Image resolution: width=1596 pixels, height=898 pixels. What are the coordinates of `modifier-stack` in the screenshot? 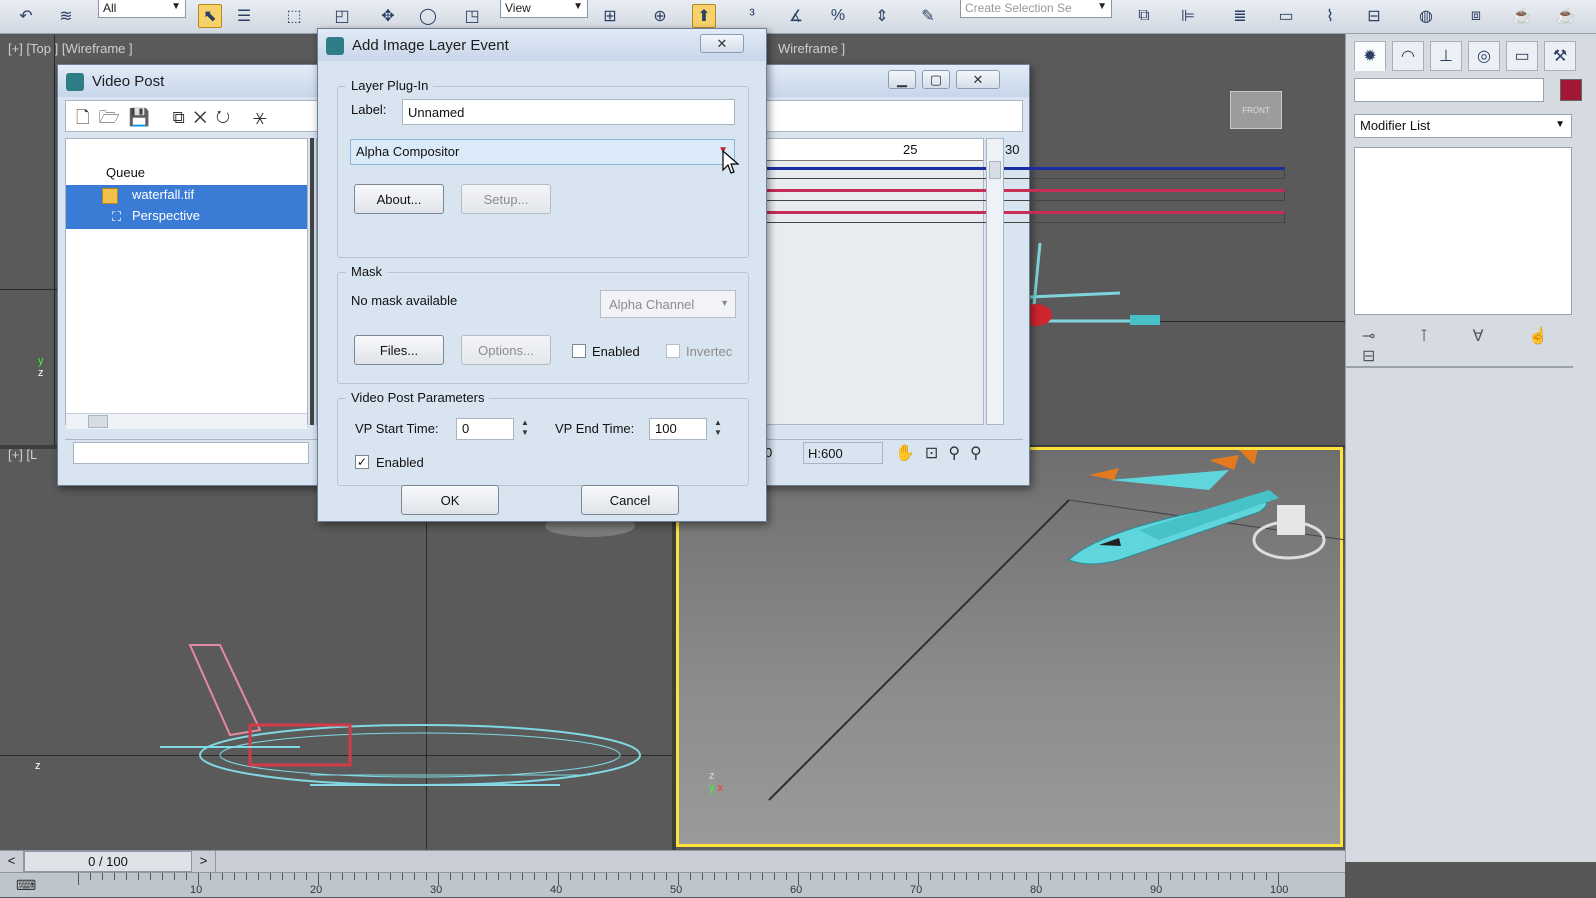 It's located at (1463, 231).